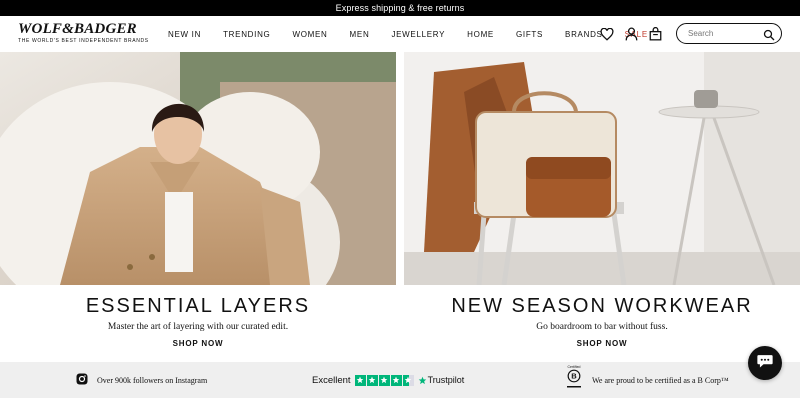 This screenshot has width=800, height=398. What do you see at coordinates (408, 380) in the screenshot?
I see `half-star-icon` at bounding box center [408, 380].